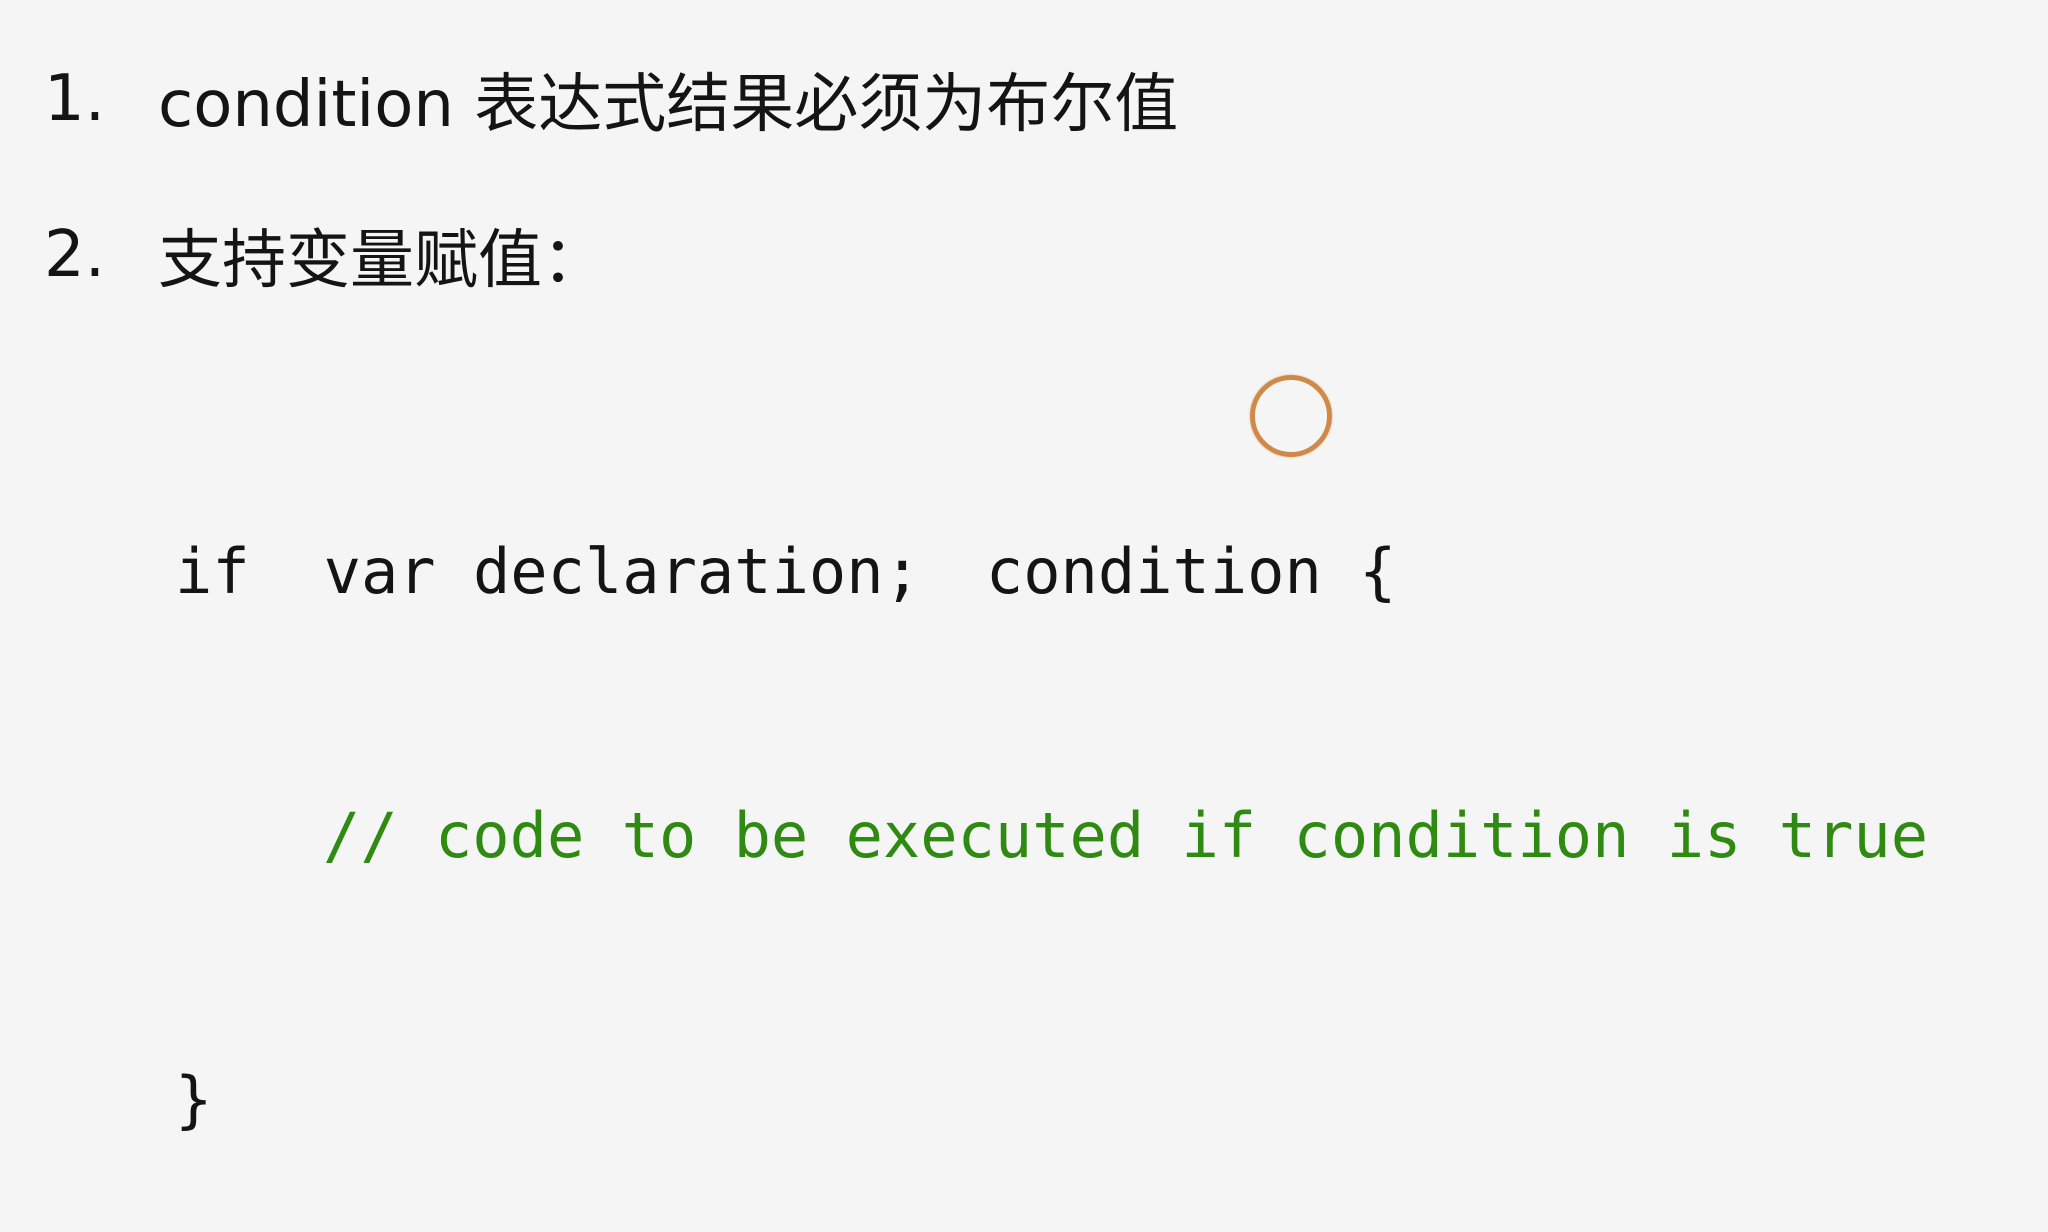  What do you see at coordinates (75, 255) in the screenshot?
I see `list-number: 2.` at bounding box center [75, 255].